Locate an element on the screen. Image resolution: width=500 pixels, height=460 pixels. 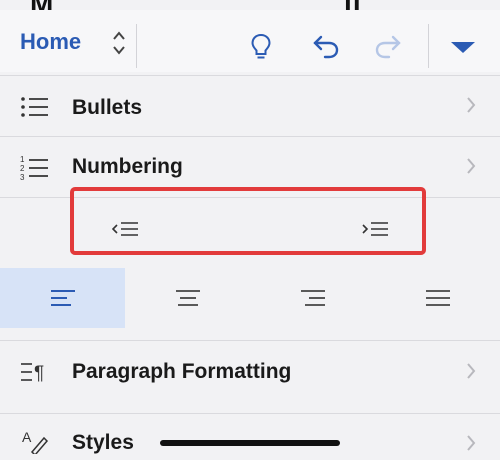
bullets-menu-item: Bullets is located at coordinates (250, 106).